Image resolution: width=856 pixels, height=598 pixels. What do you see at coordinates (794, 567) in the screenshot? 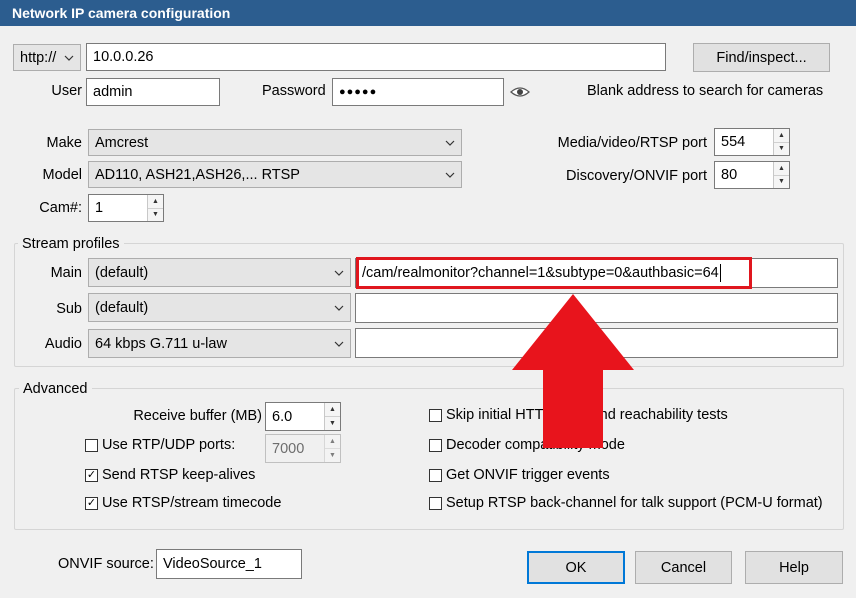
I see `help-button: Help` at bounding box center [794, 567].